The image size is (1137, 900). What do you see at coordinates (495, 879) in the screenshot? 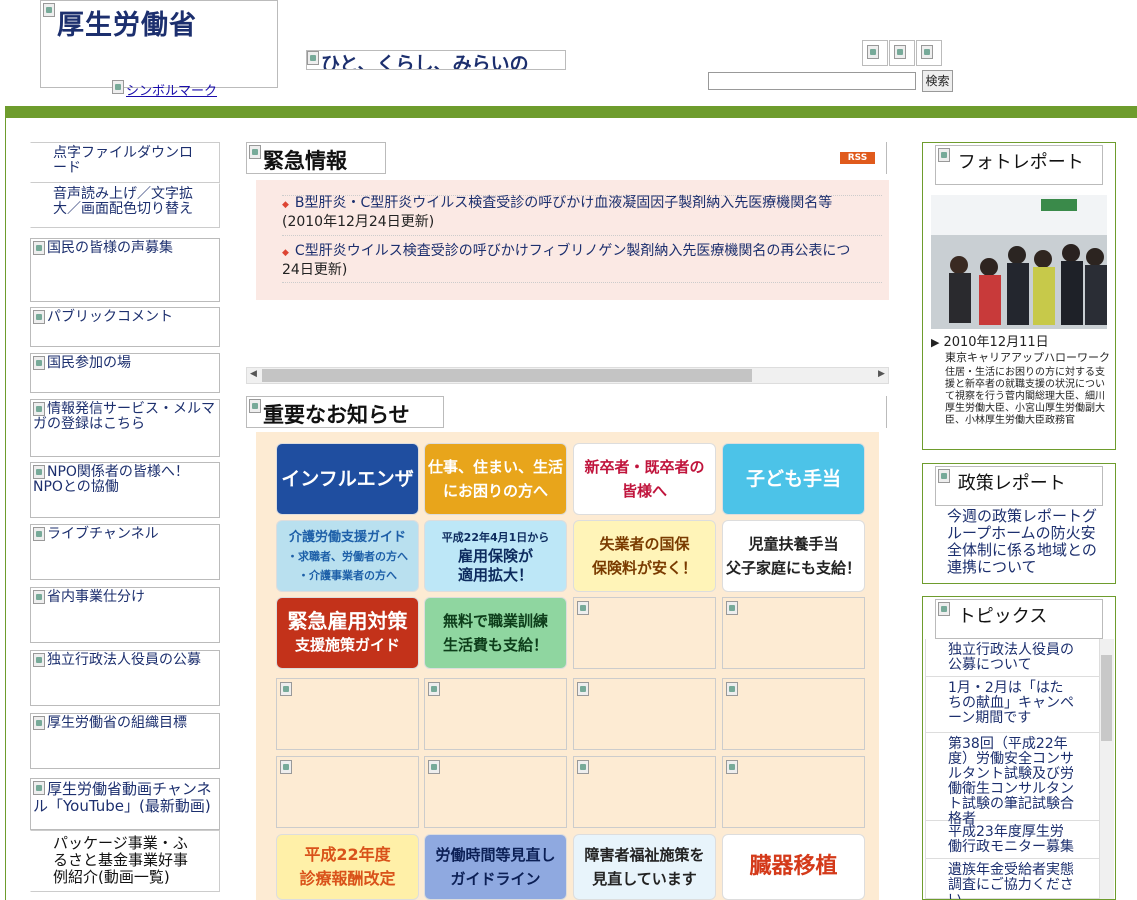
I see `banner-text: ガイドライン` at bounding box center [495, 879].